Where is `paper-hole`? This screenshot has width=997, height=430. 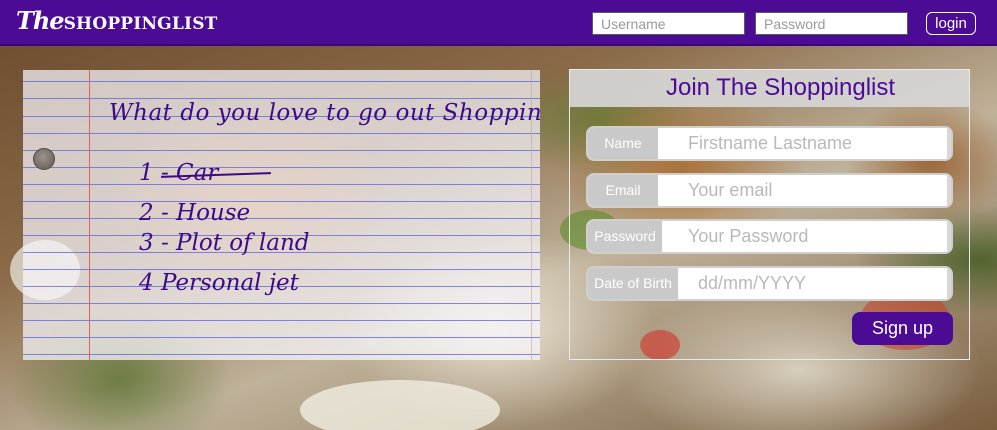 paper-hole is located at coordinates (44, 159).